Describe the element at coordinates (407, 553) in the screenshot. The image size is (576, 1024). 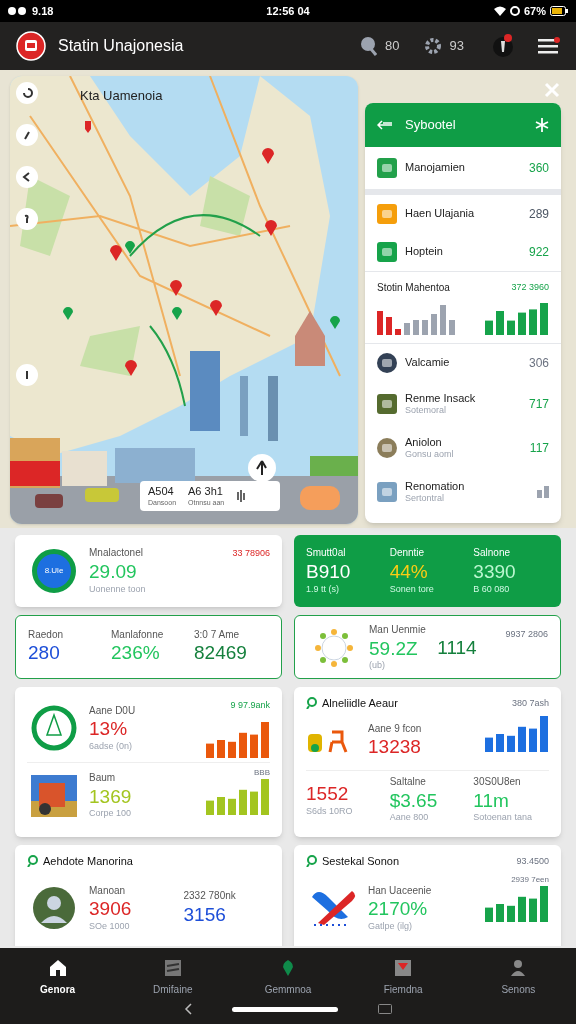
I see `metric-label: Denntie` at that location.